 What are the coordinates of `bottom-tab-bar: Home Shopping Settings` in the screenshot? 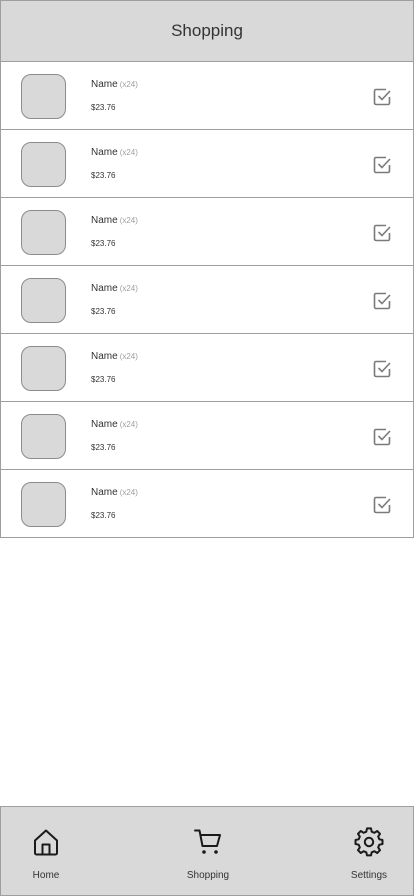 It's located at (207, 851).